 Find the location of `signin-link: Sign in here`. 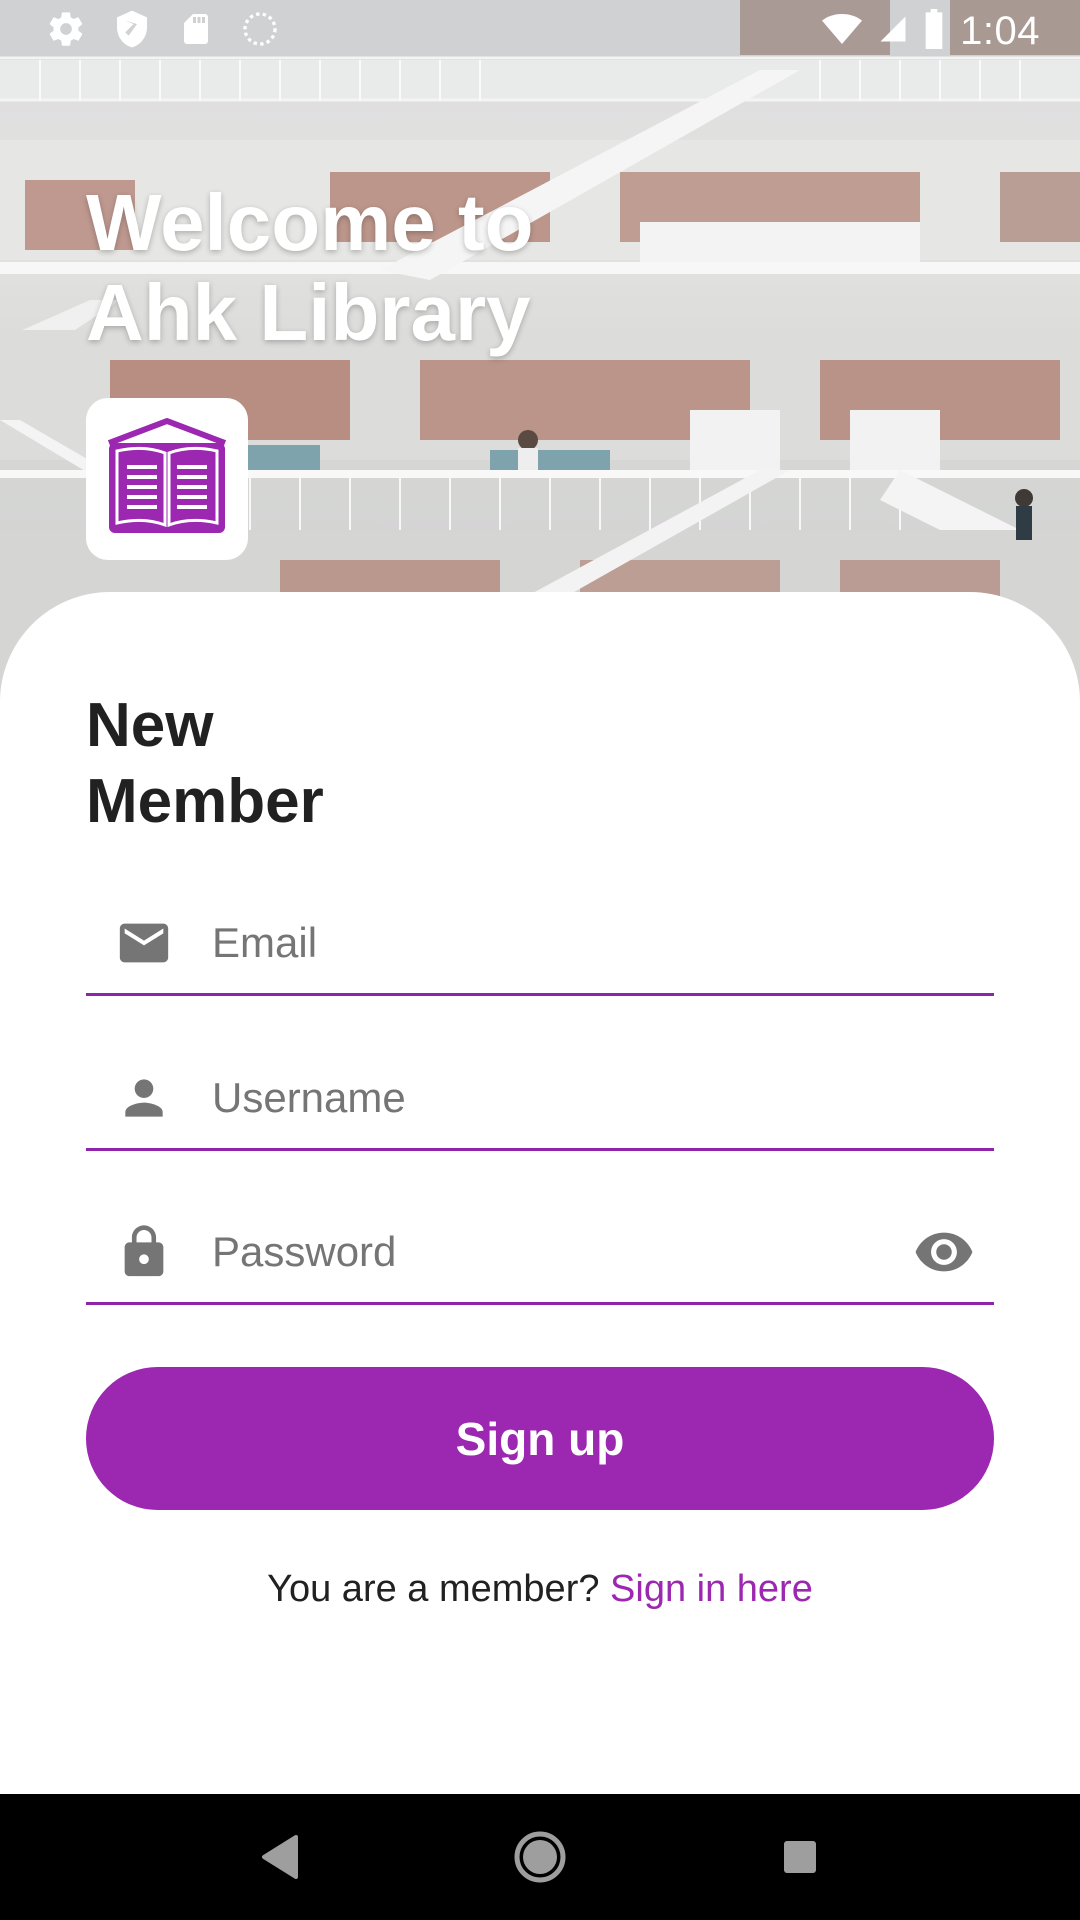

signin-link: Sign in here is located at coordinates (711, 1589).